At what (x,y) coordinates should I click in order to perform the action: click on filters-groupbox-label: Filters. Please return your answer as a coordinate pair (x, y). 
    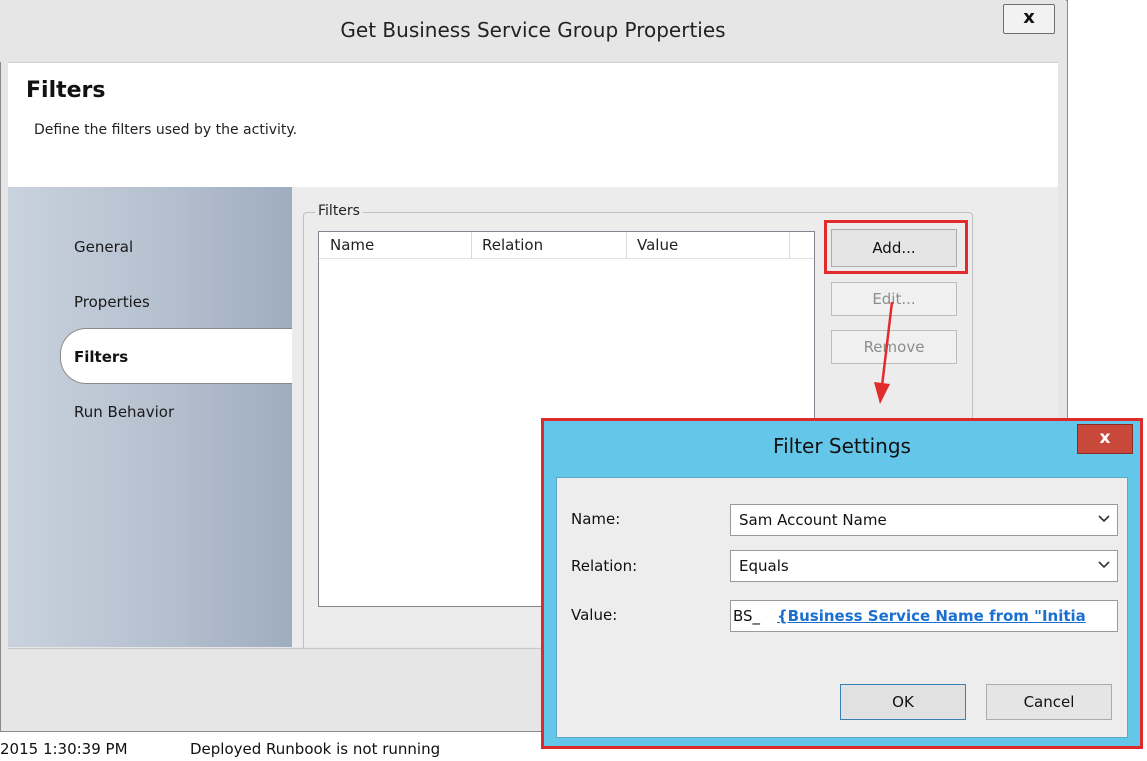
    Looking at the image, I should click on (339, 211).